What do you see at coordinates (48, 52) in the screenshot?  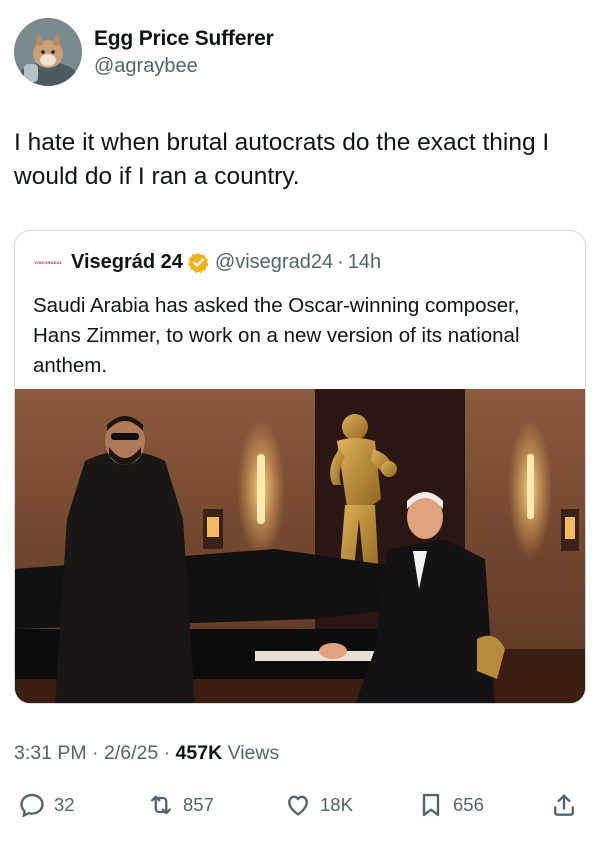 I see `cat-avatar-icon` at bounding box center [48, 52].